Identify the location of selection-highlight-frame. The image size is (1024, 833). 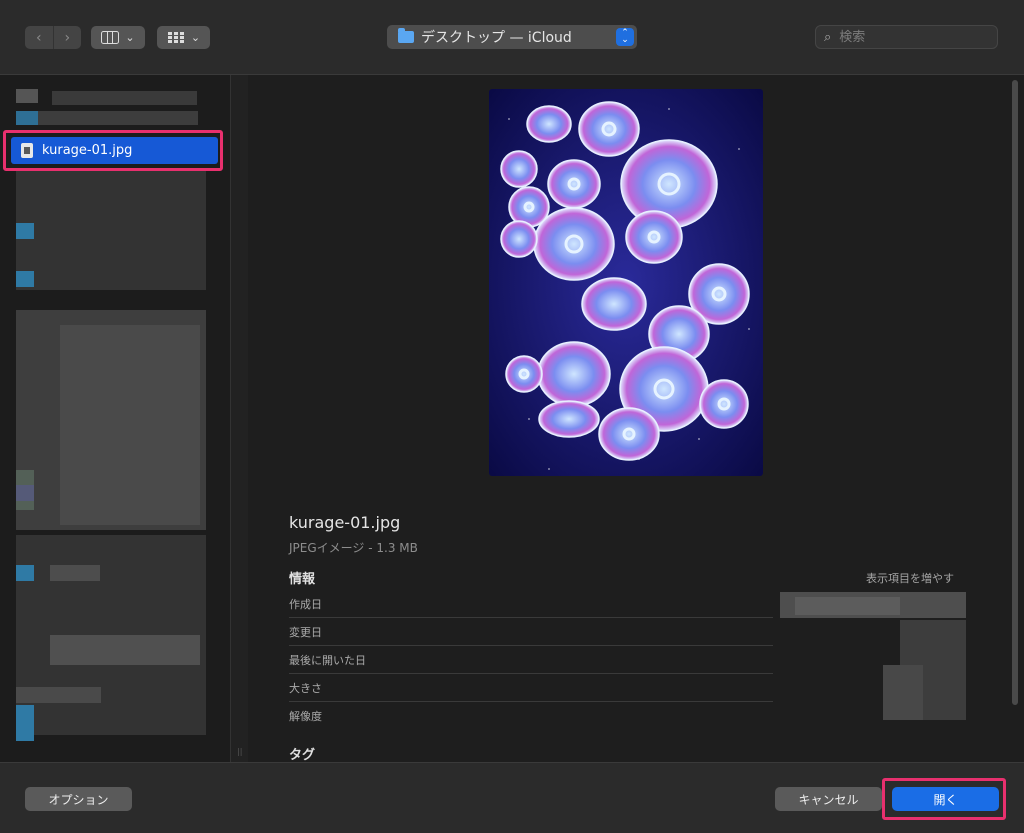
(113, 150).